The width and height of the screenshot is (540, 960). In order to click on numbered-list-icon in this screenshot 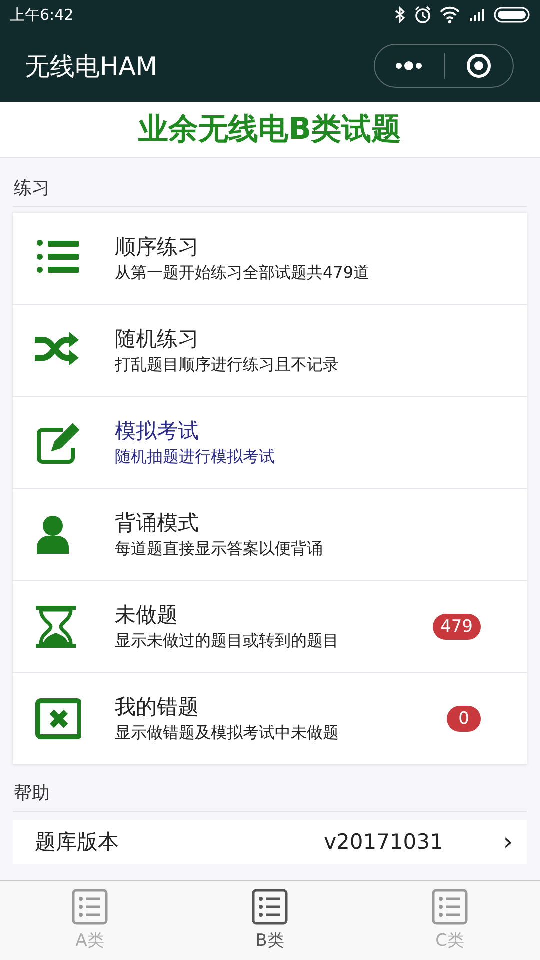, I will do `click(58, 256)`.